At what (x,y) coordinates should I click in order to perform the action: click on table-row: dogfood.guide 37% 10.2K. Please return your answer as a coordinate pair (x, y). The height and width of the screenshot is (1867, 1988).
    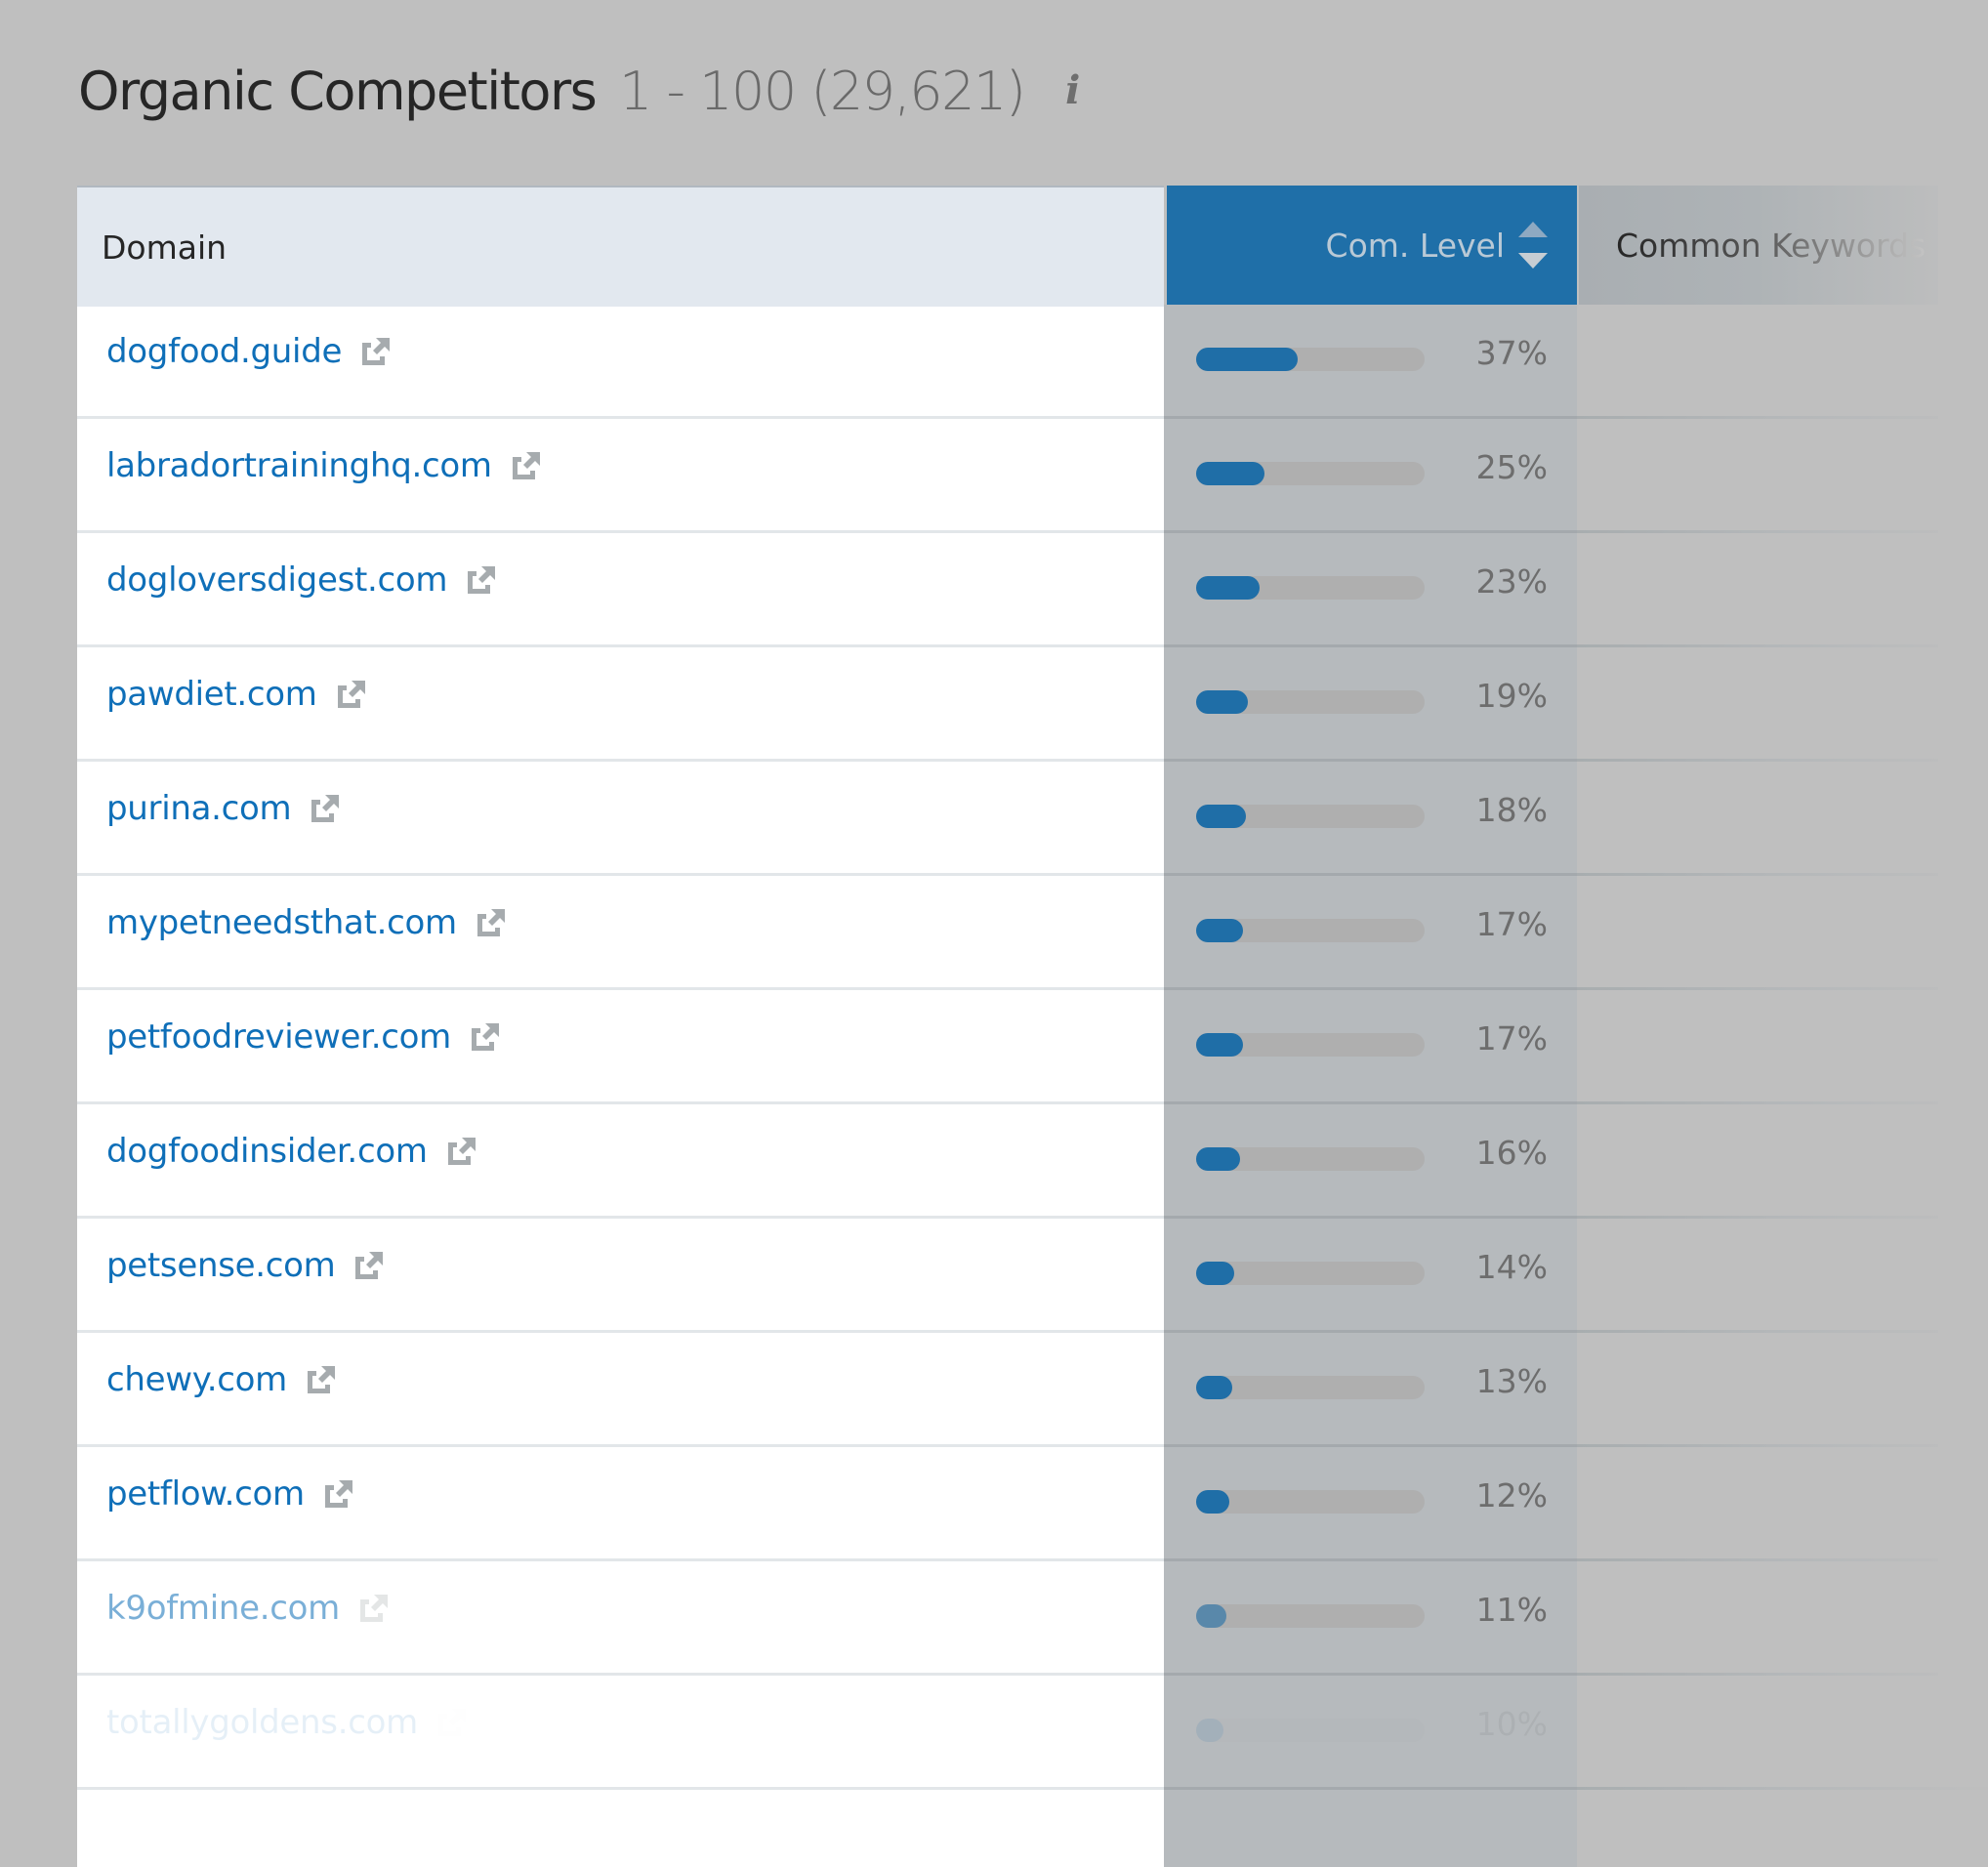
    Looking at the image, I should click on (1032, 362).